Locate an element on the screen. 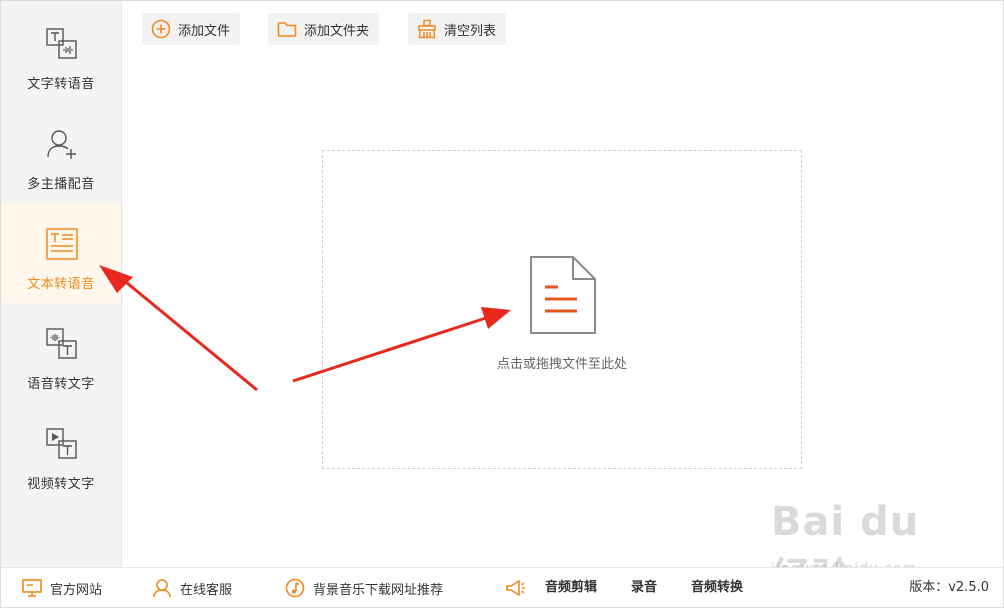  sidebar-item-label: 文本转语音 is located at coordinates (61, 284).